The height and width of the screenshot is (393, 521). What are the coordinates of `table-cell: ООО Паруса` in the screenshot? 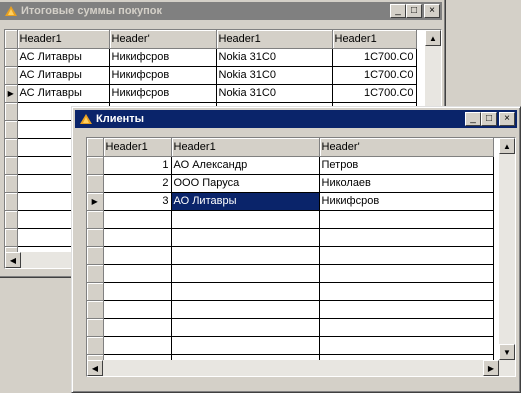 It's located at (245, 183).